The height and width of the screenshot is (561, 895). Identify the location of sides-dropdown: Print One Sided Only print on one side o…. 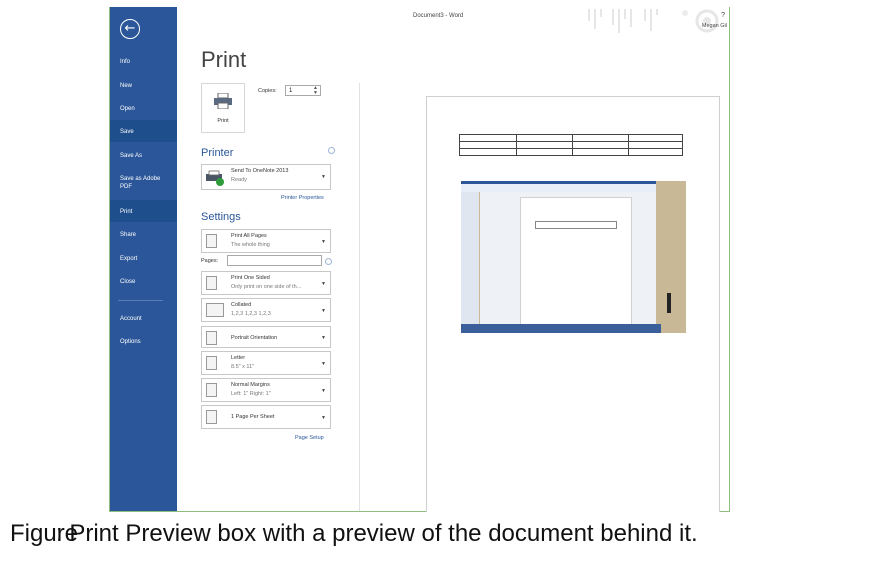
(266, 283).